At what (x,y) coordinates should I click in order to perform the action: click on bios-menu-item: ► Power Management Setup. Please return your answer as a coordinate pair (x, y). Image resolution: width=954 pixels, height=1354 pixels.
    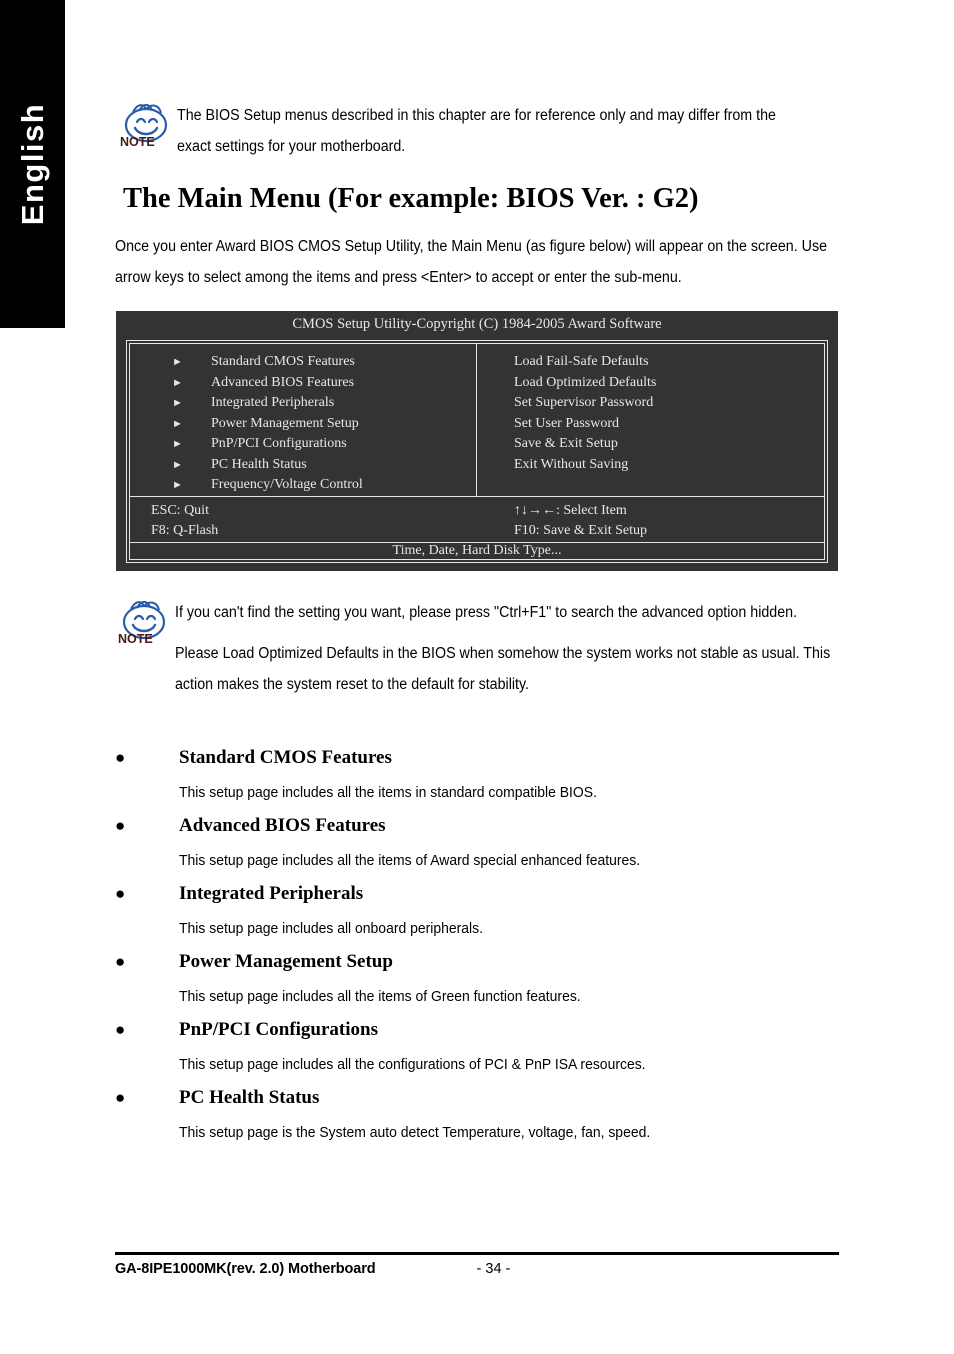
    Looking at the image, I should click on (303, 424).